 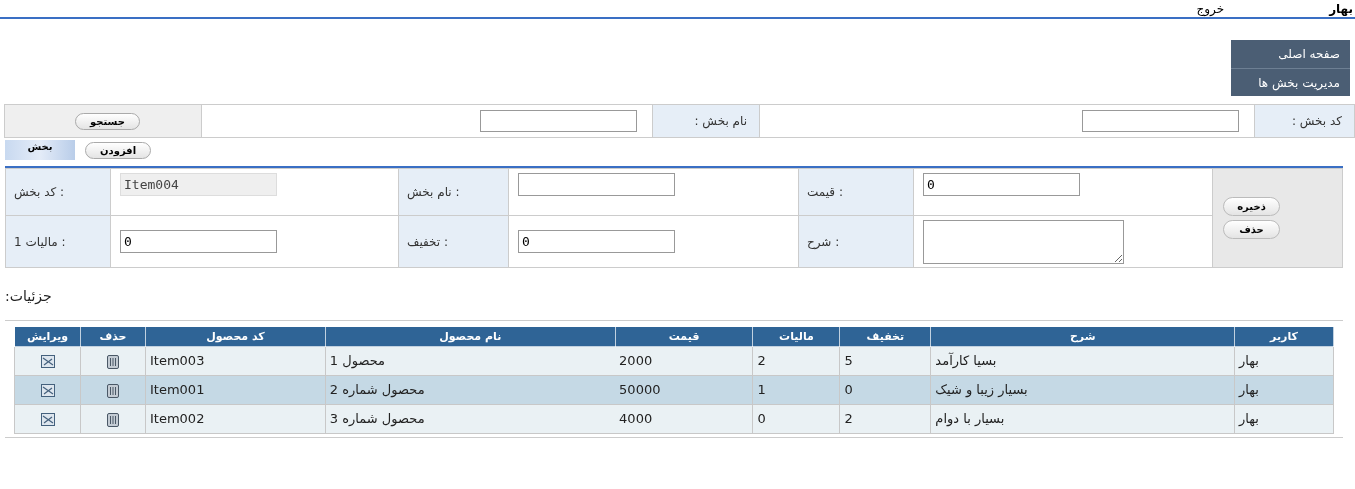 I want to click on table-cell-text: 2000, so click(x=636, y=361).